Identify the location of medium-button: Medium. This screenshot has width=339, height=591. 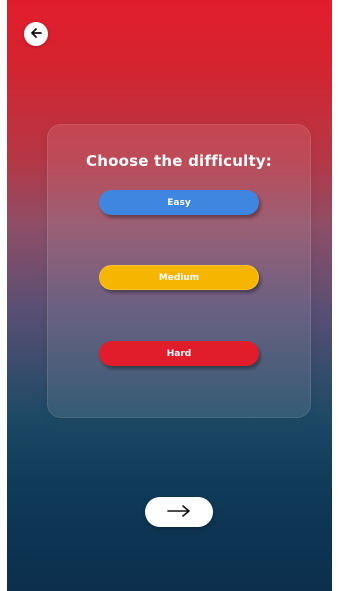
(179, 277).